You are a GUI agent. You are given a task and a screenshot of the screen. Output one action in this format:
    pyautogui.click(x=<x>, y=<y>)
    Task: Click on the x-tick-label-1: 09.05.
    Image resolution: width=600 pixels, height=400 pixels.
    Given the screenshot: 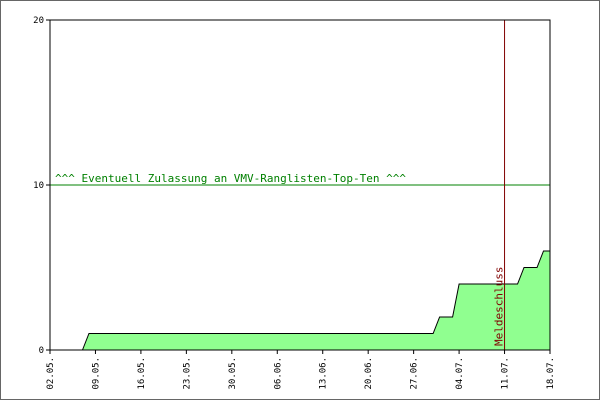 What is the action you would take?
    pyautogui.click(x=96, y=373)
    